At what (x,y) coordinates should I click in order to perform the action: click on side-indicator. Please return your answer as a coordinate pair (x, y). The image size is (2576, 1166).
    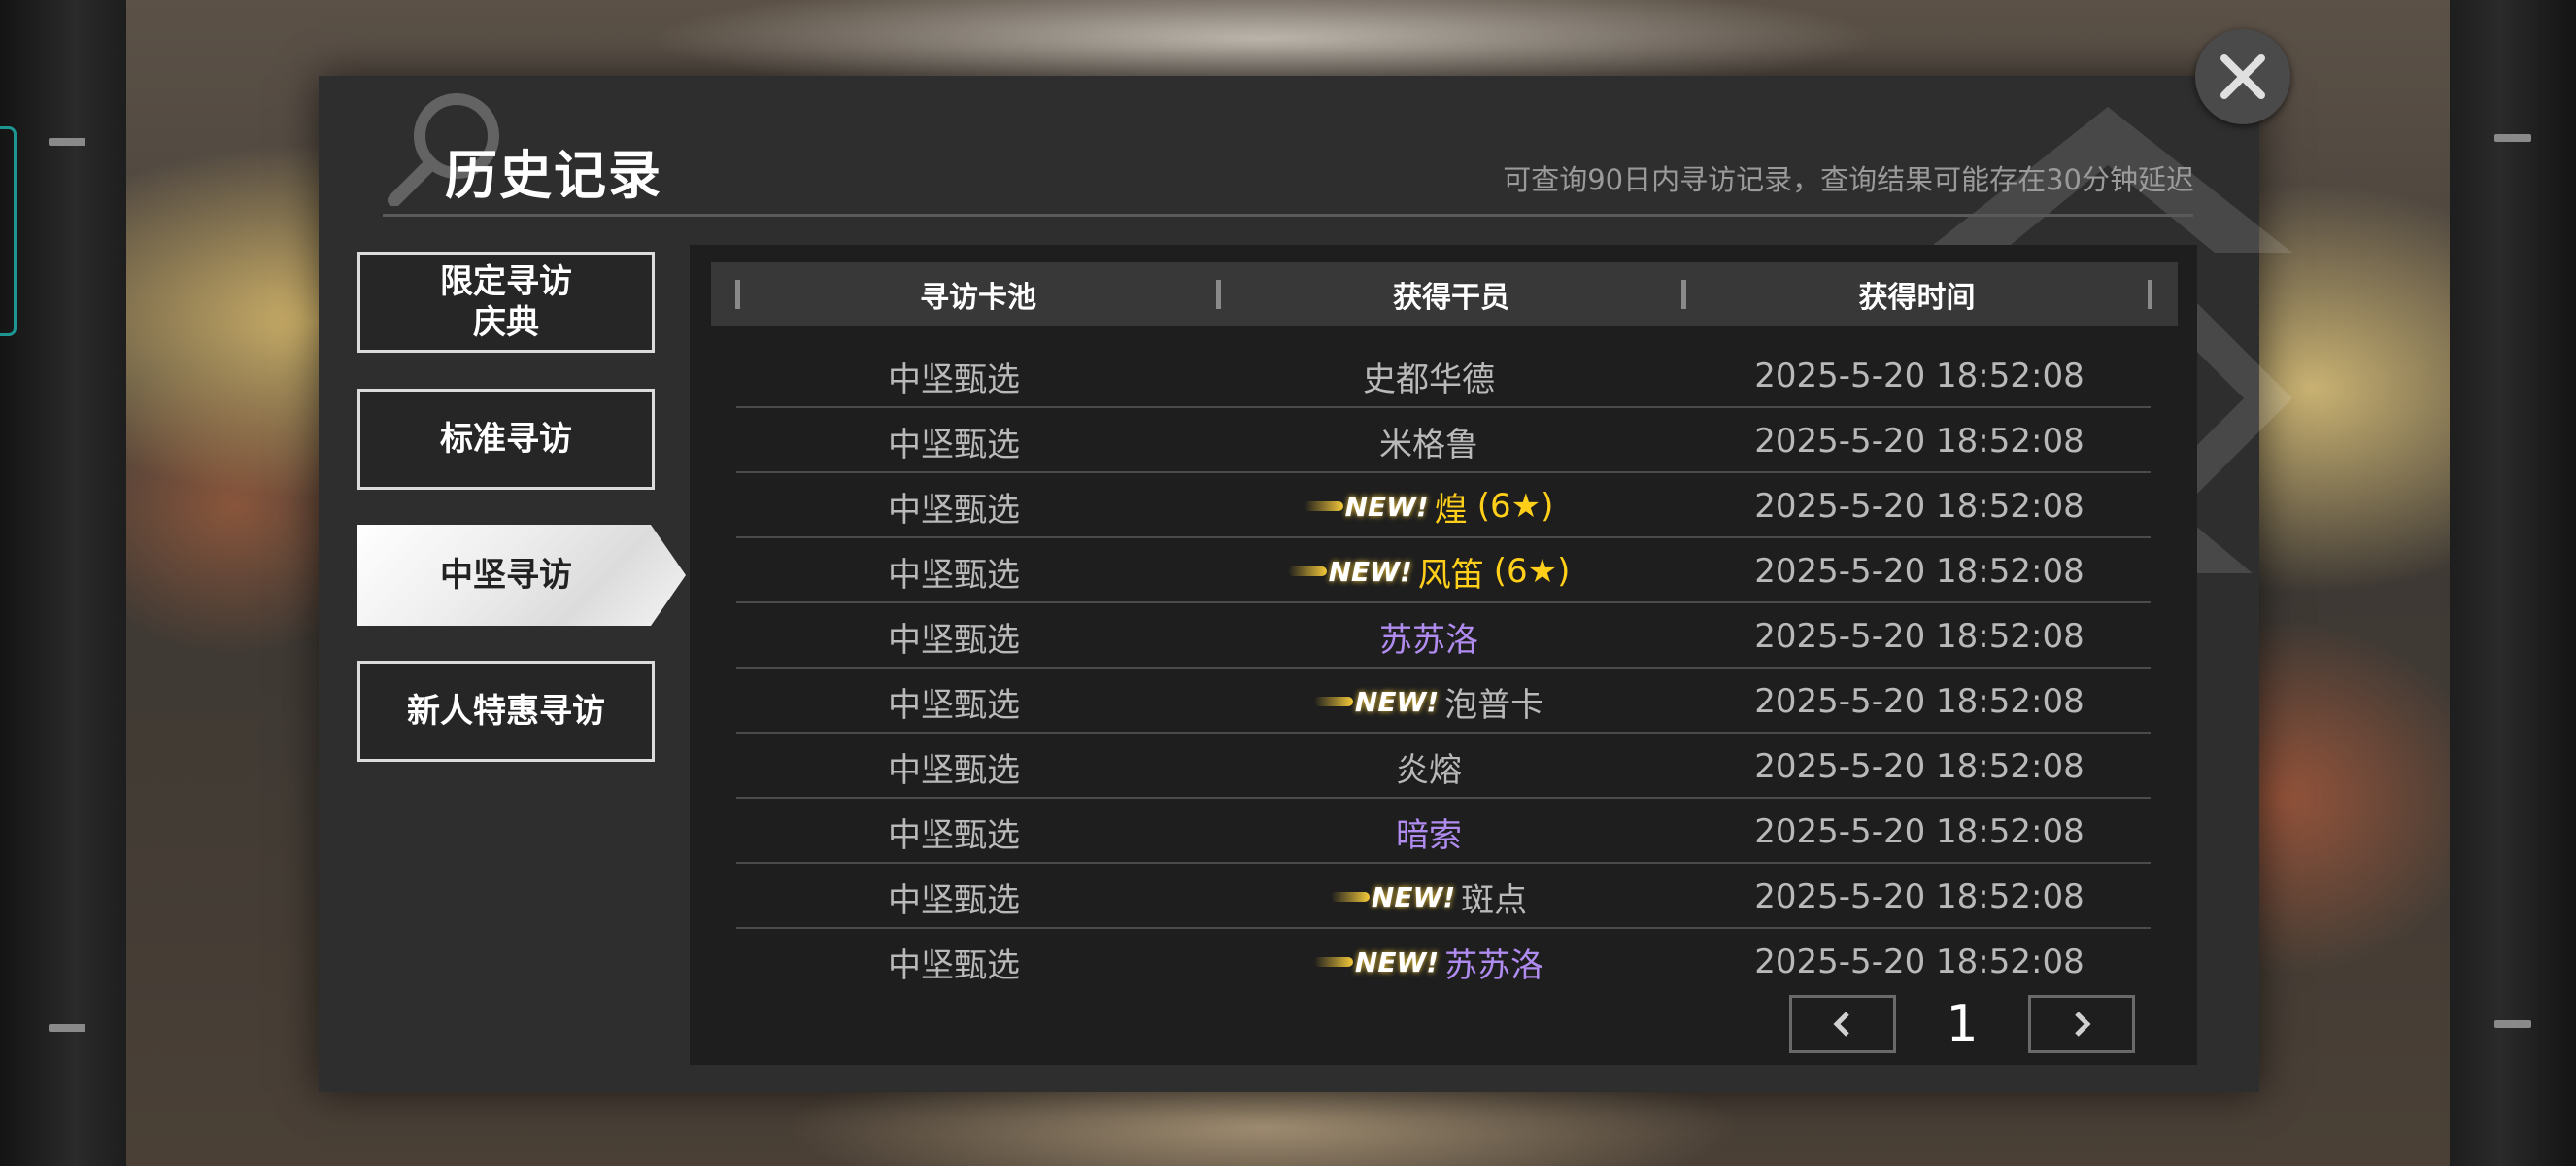
    Looking at the image, I should click on (8, 231).